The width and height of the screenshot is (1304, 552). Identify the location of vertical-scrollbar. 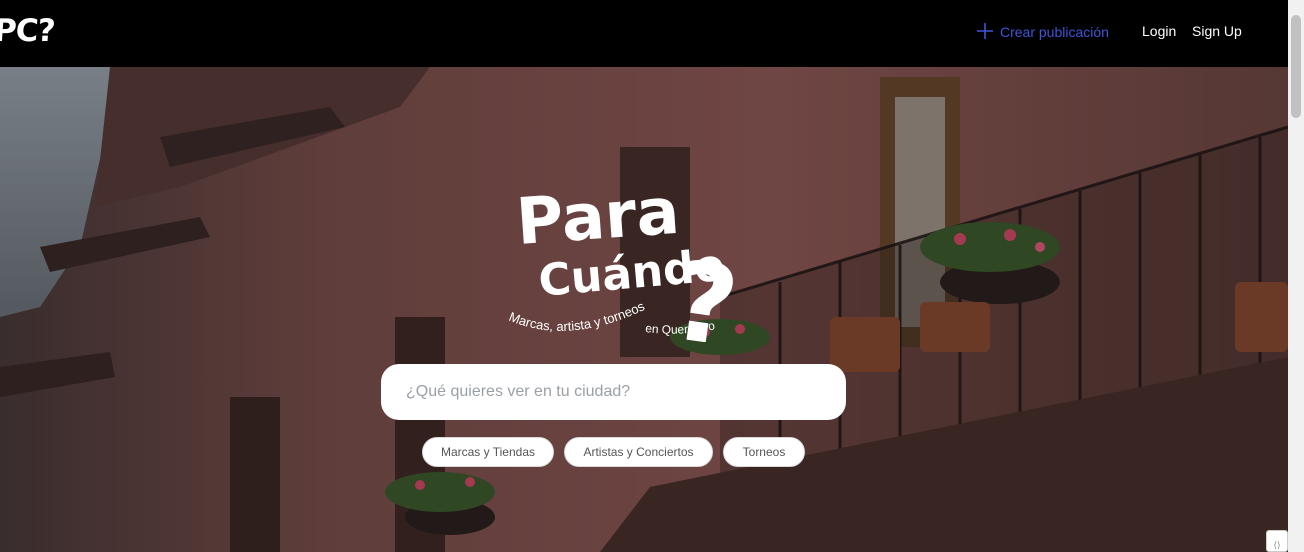
(1296, 276).